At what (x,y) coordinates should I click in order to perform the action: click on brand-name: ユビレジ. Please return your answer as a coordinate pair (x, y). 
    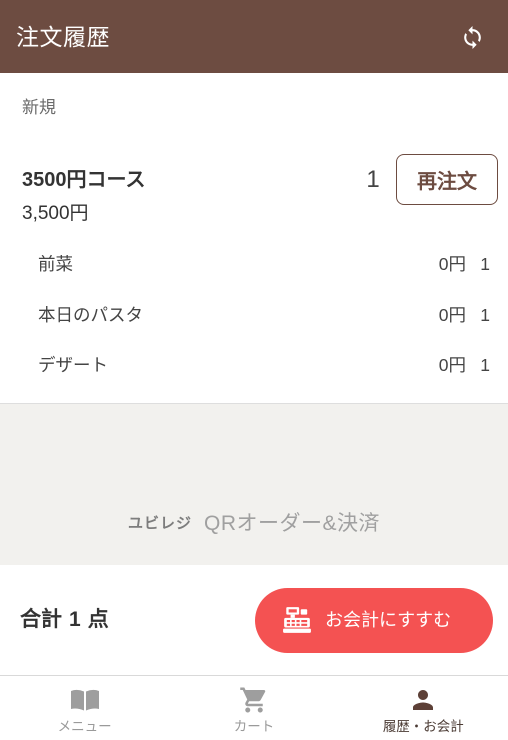
    Looking at the image, I should click on (159, 523).